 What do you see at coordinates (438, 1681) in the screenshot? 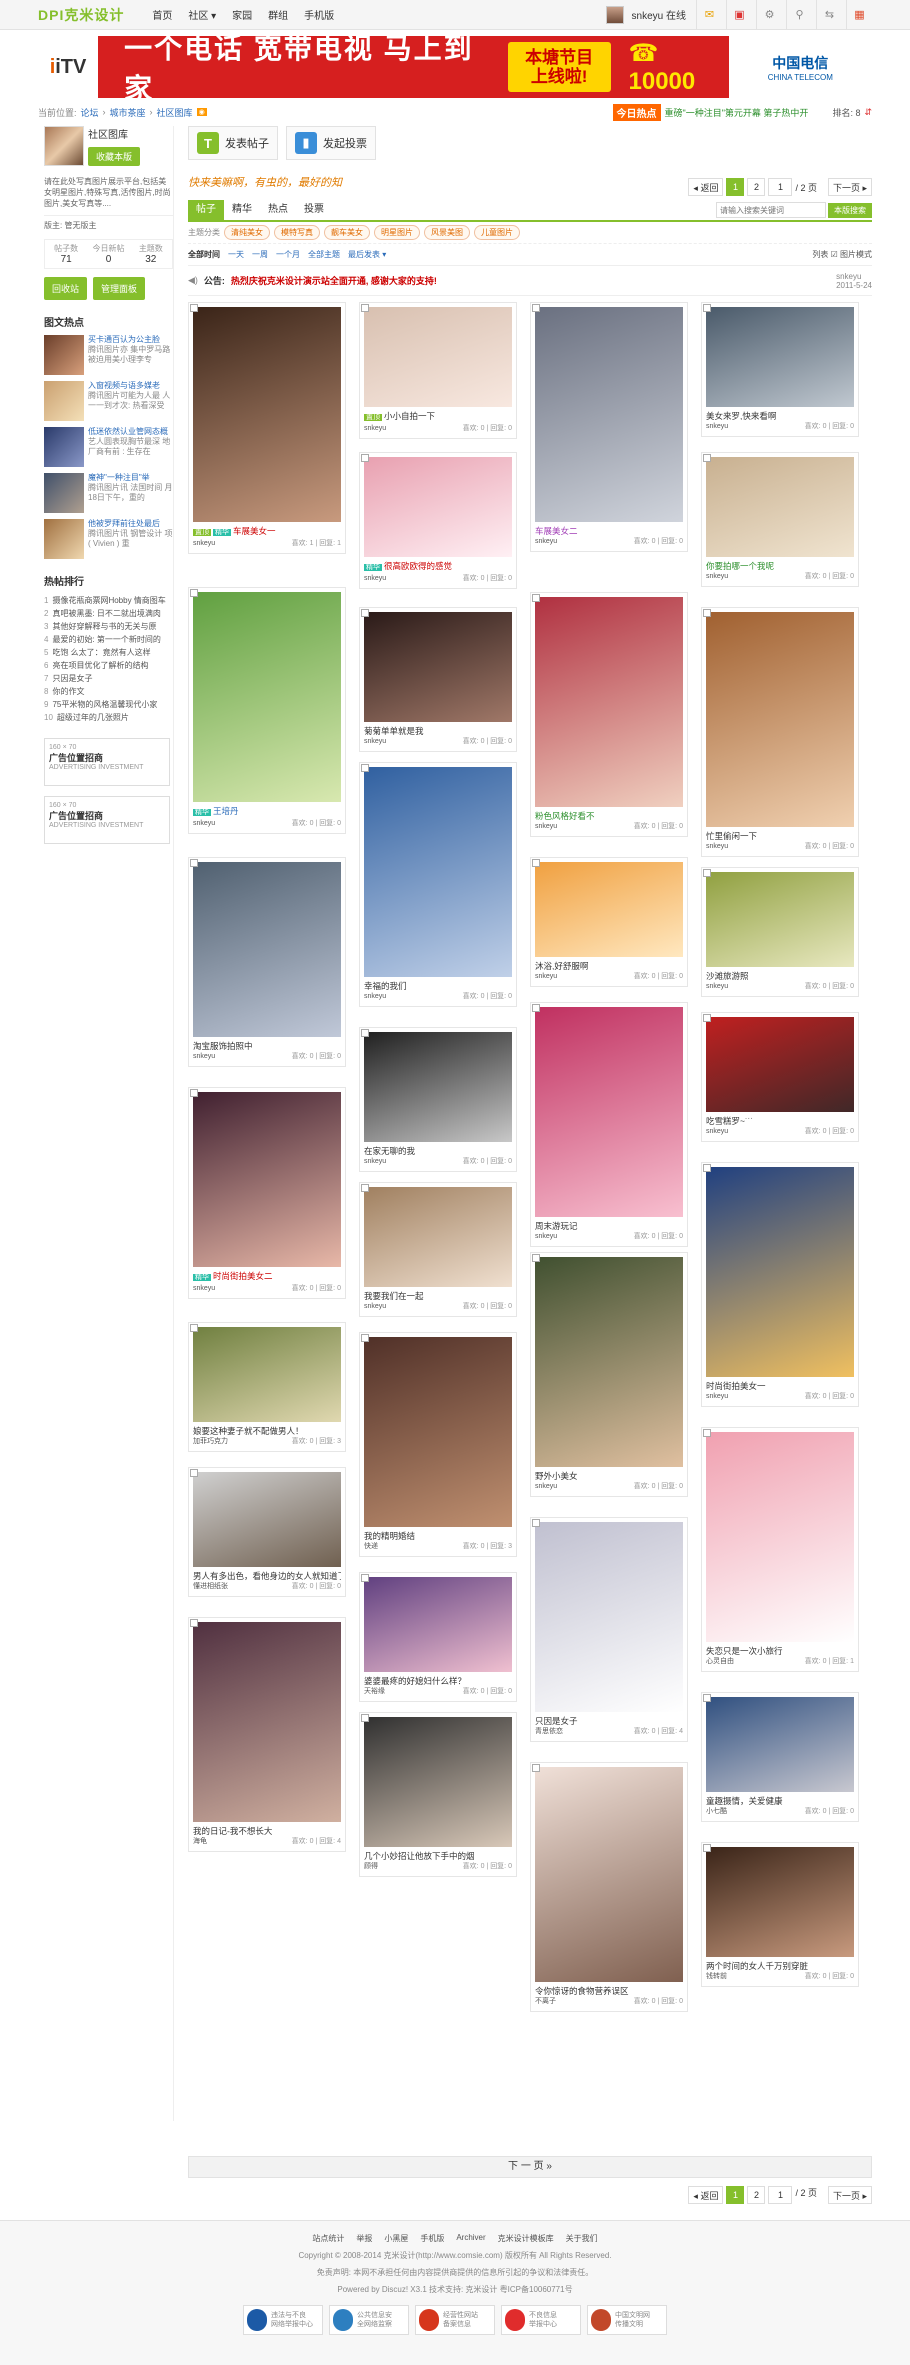
I see `post-title: 婆婆最疼的好媳妇什么样？` at bounding box center [438, 1681].